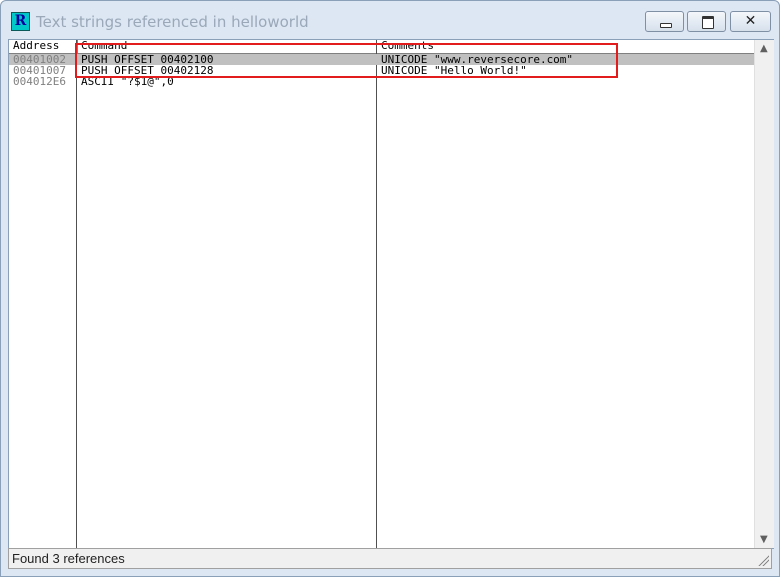  What do you see at coordinates (346, 60) in the screenshot?
I see `annotation-highlight-box` at bounding box center [346, 60].